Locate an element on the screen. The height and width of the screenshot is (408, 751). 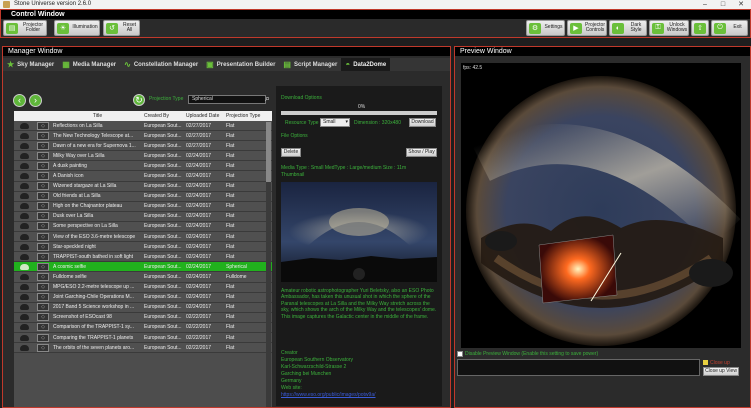
delete-button: Delete is located at coordinates (291, 152).